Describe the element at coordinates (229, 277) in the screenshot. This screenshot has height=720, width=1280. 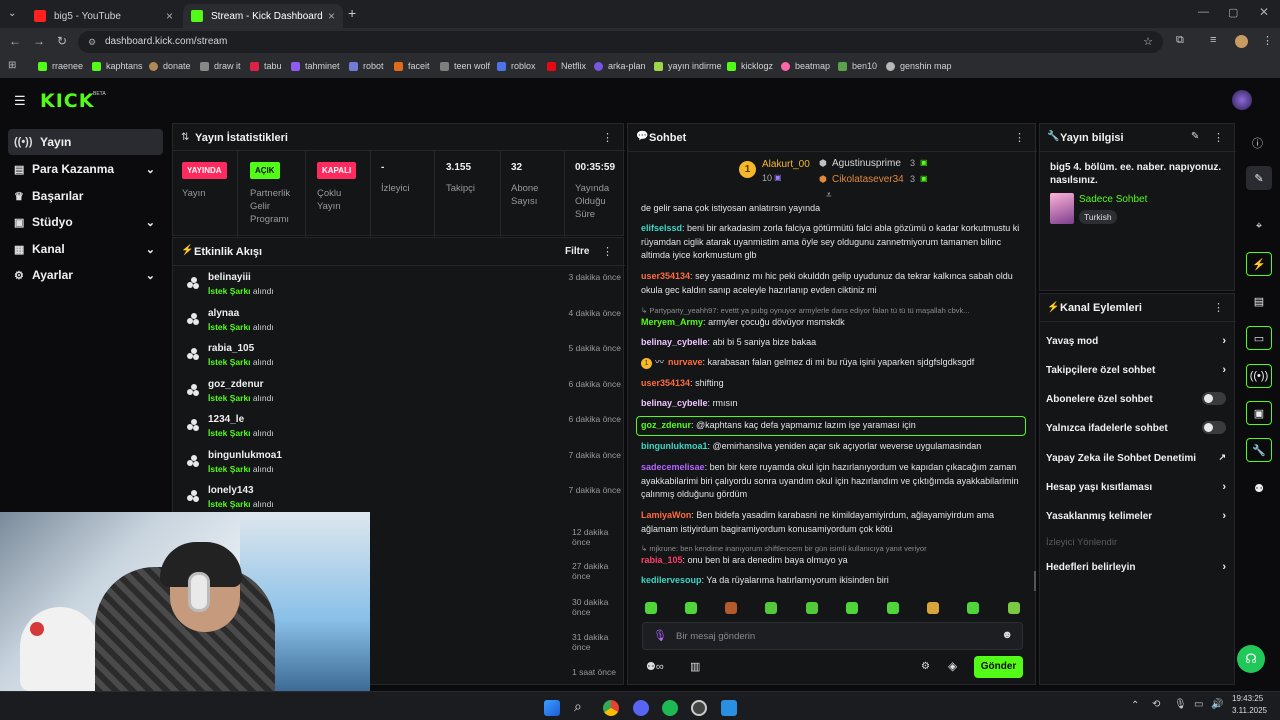
I see `event-user: belinayiii` at that location.